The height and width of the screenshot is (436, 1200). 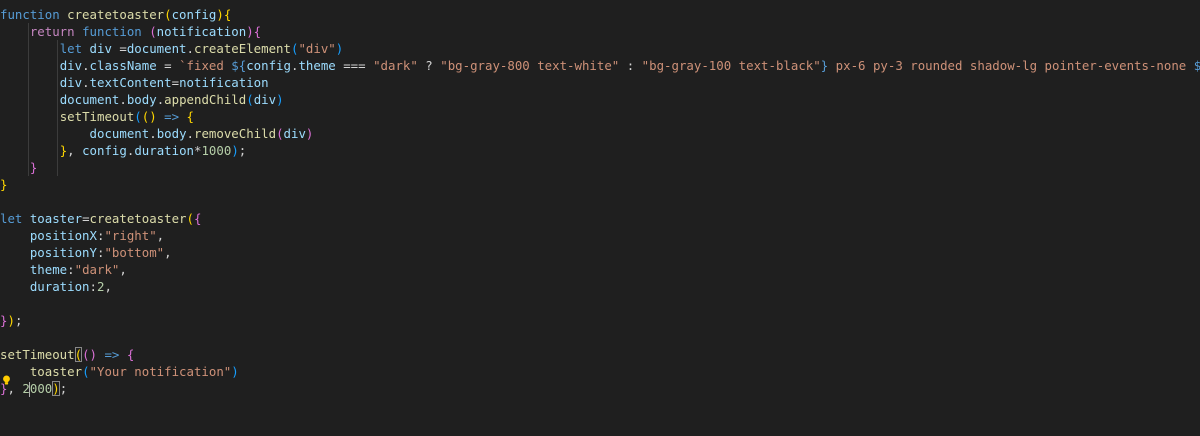 I want to click on code-token: ===, so click(x=354, y=65).